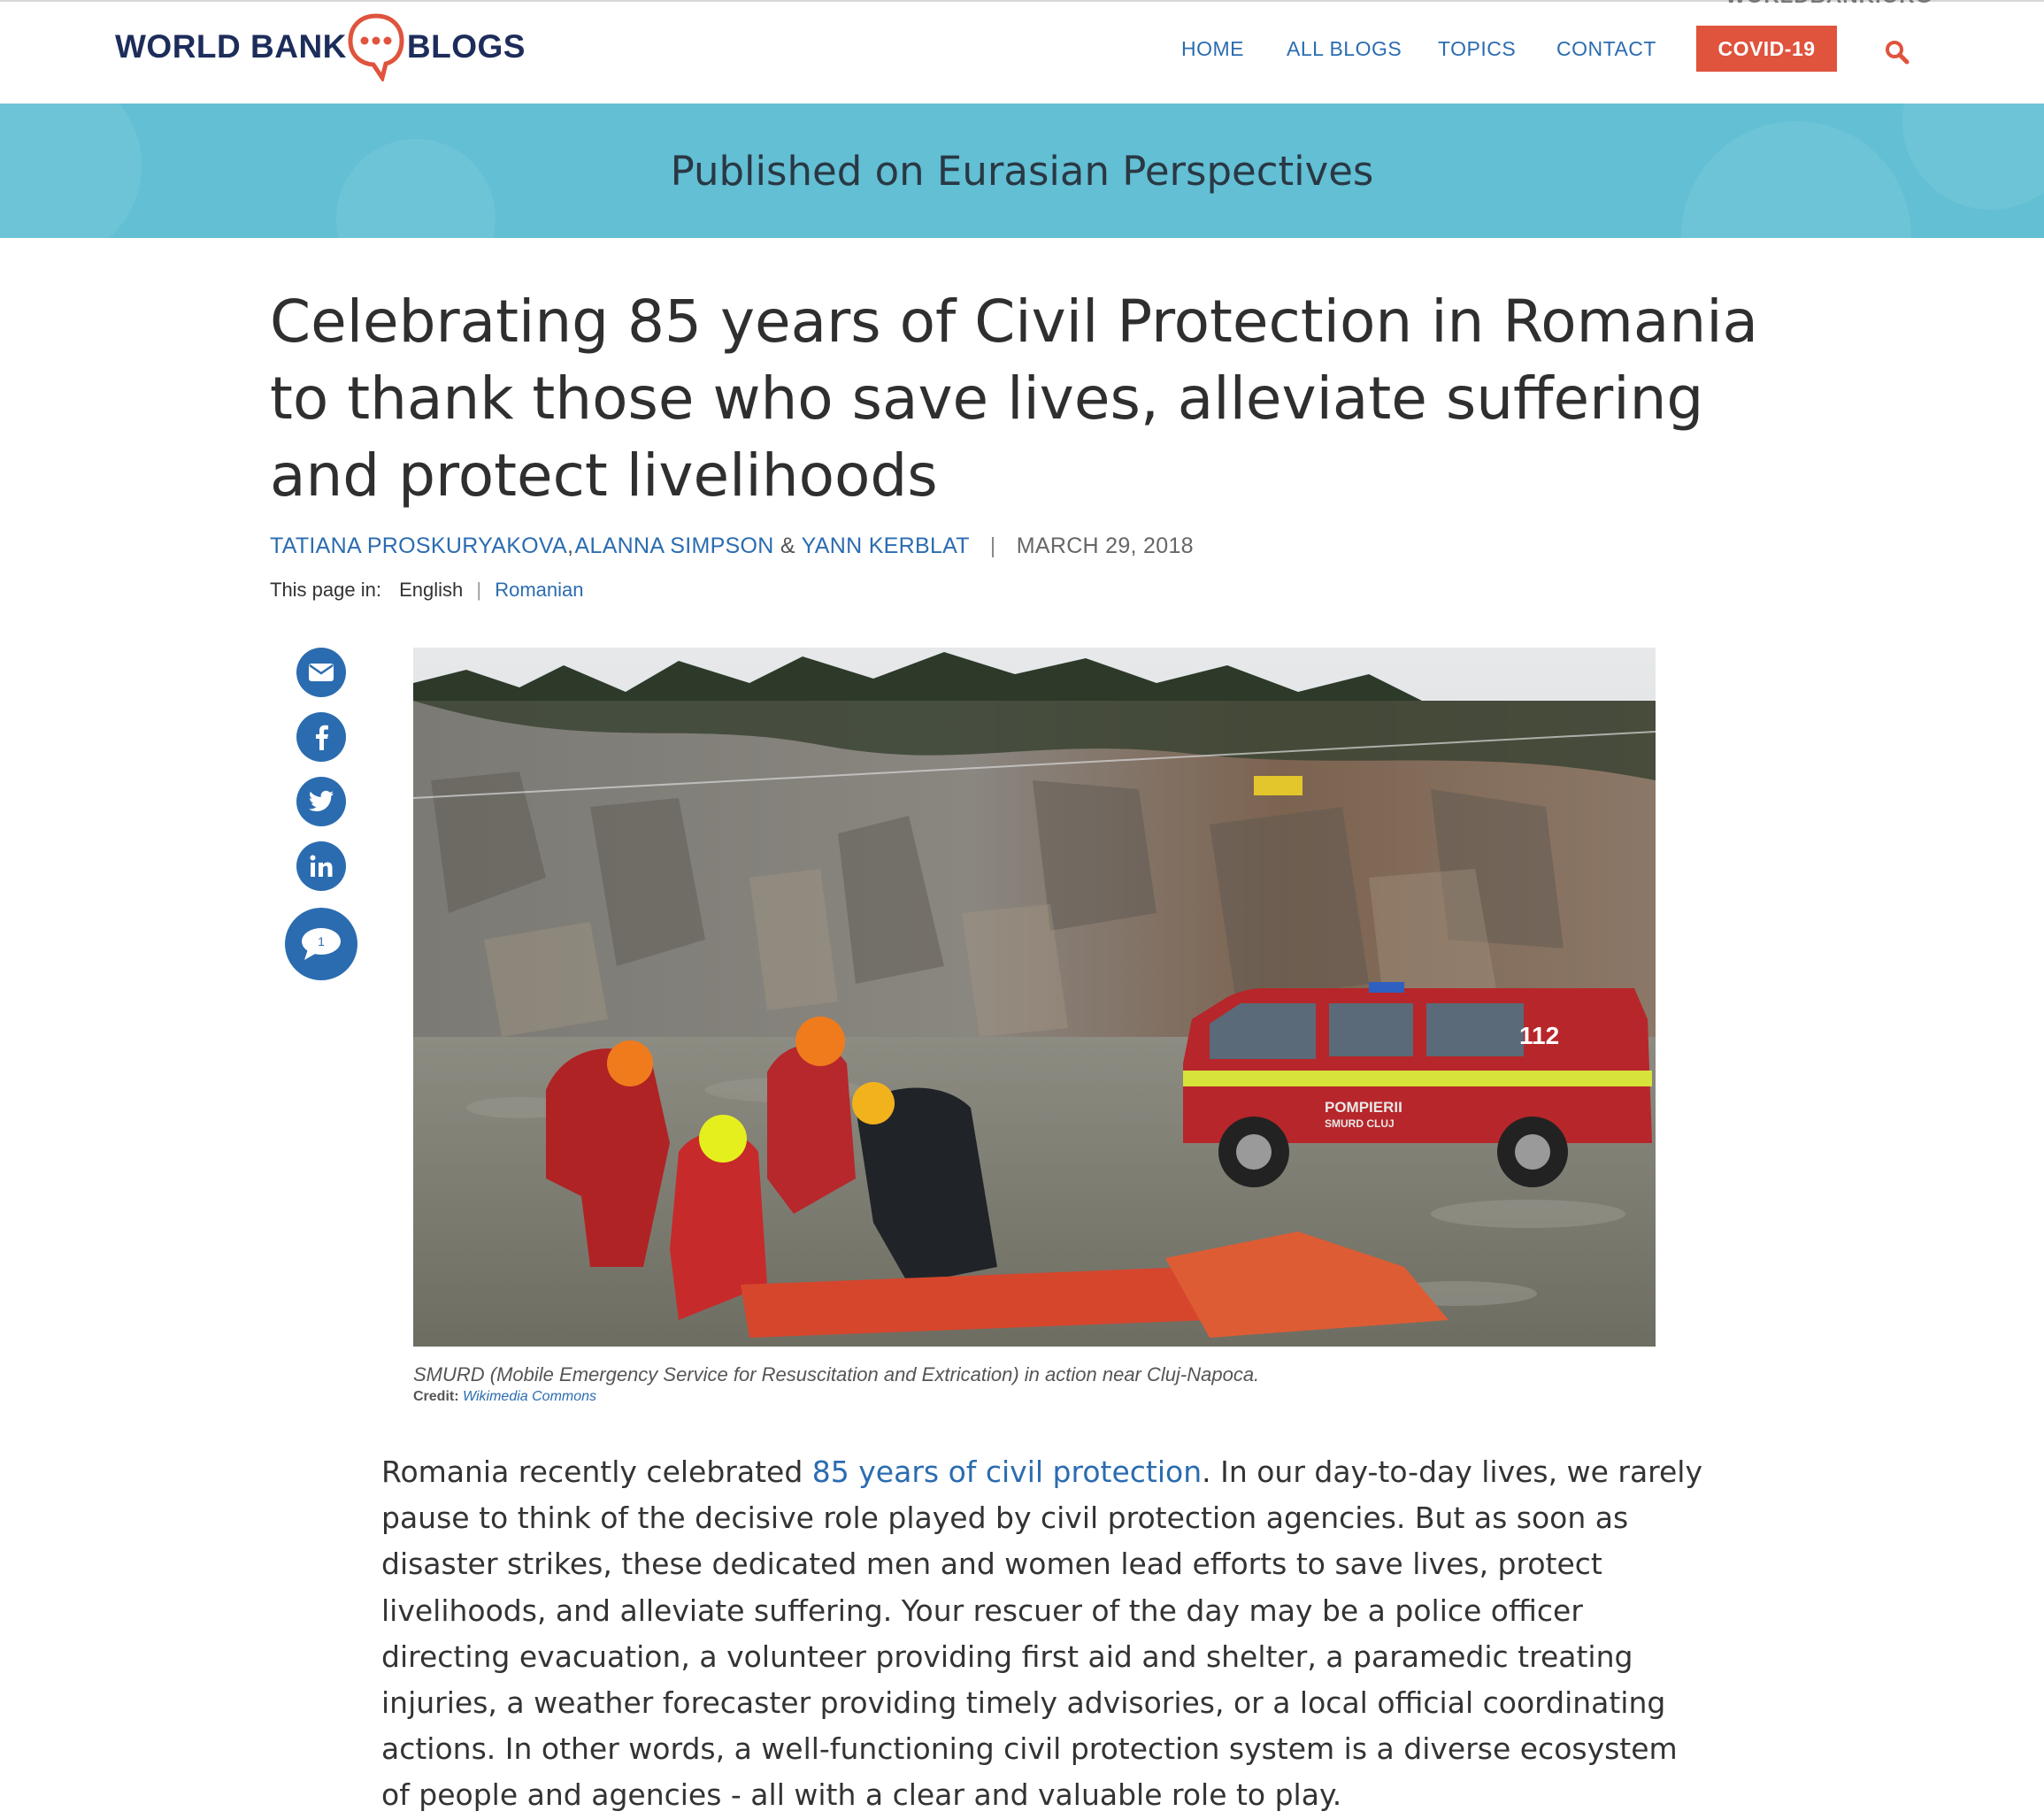 The width and height of the screenshot is (2044, 1819). Describe the element at coordinates (539, 590) in the screenshot. I see `language-romanian-link: Romanian` at that location.